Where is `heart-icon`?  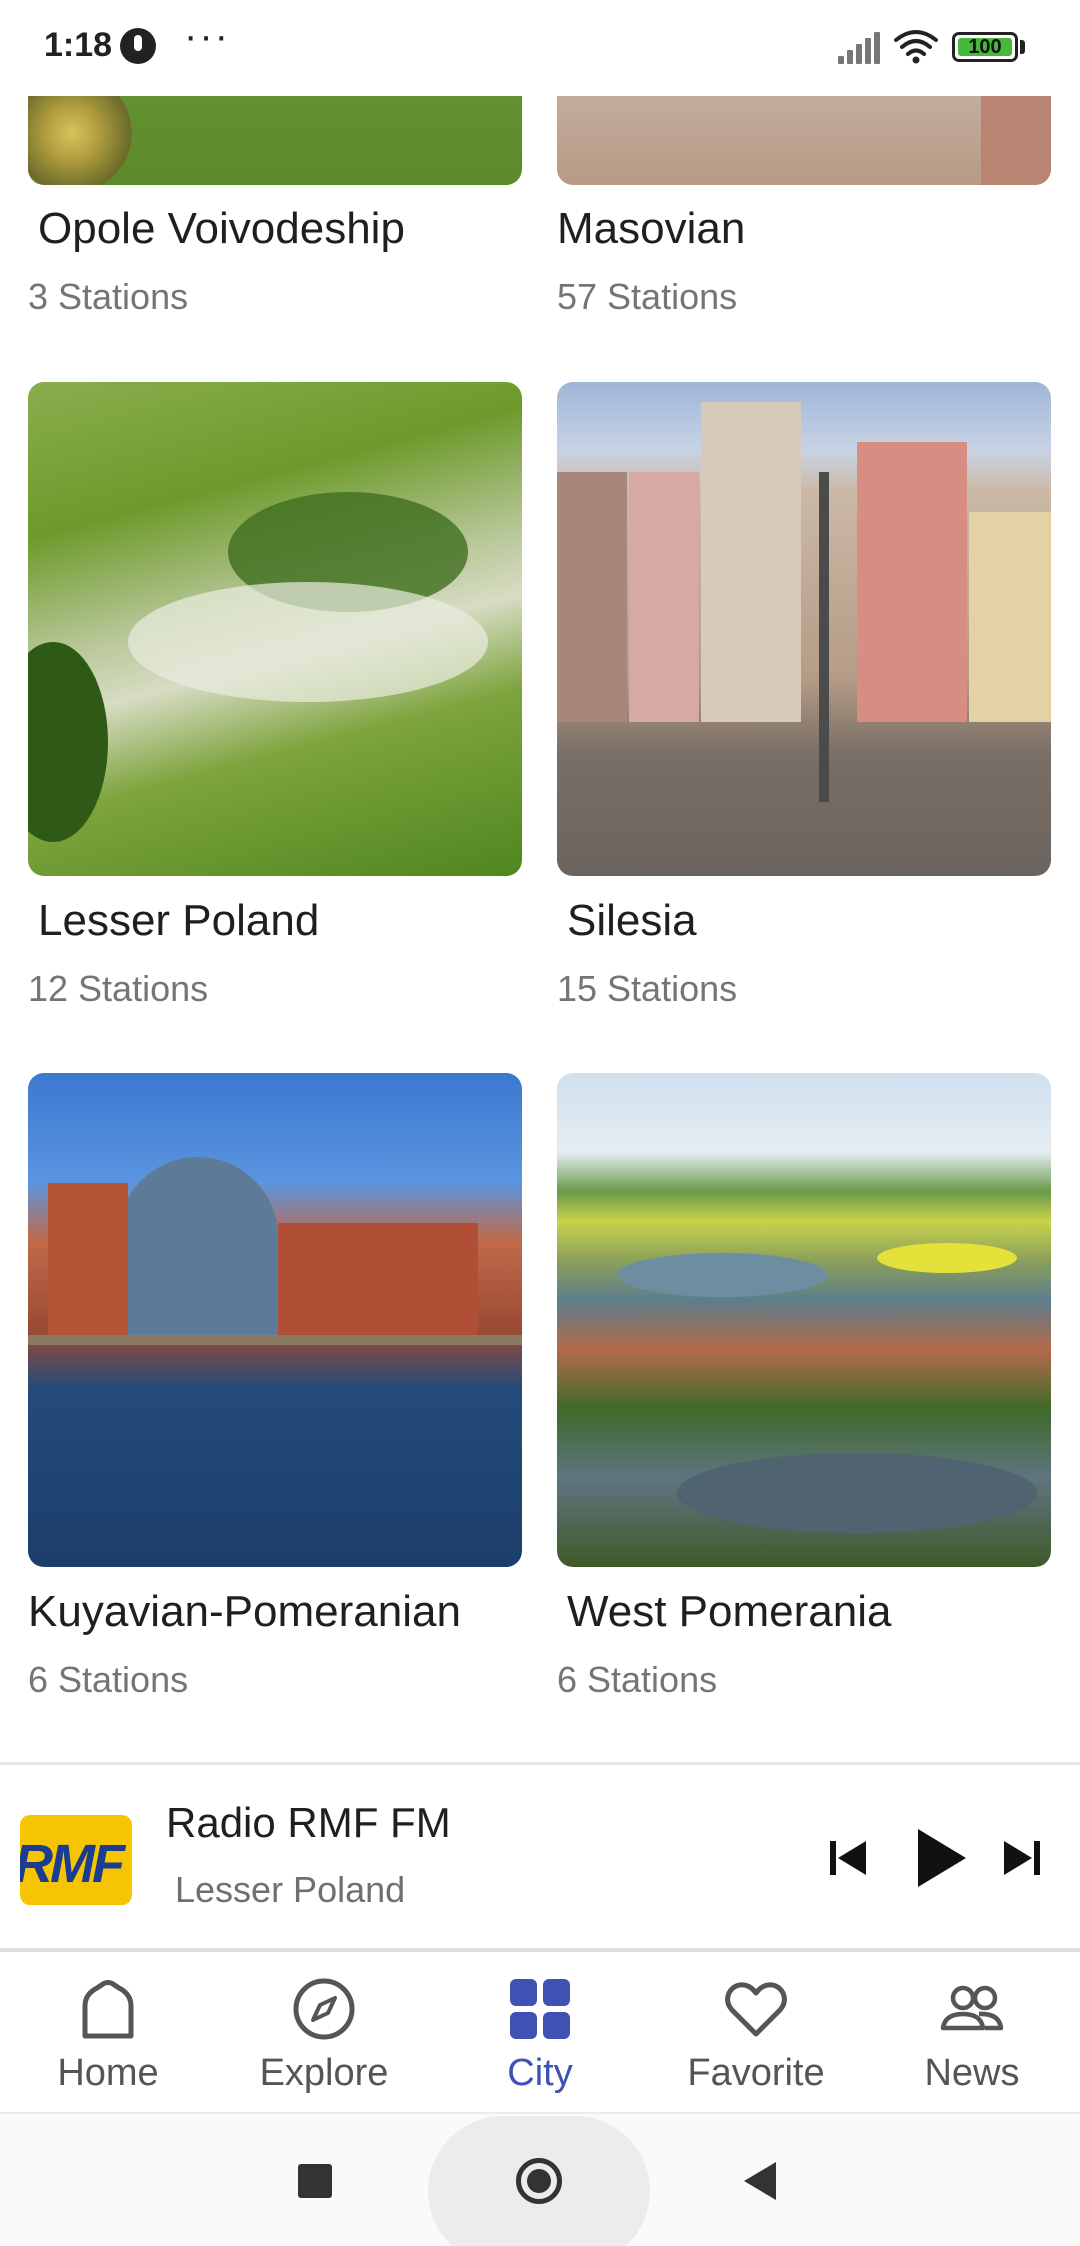 heart-icon is located at coordinates (756, 2009).